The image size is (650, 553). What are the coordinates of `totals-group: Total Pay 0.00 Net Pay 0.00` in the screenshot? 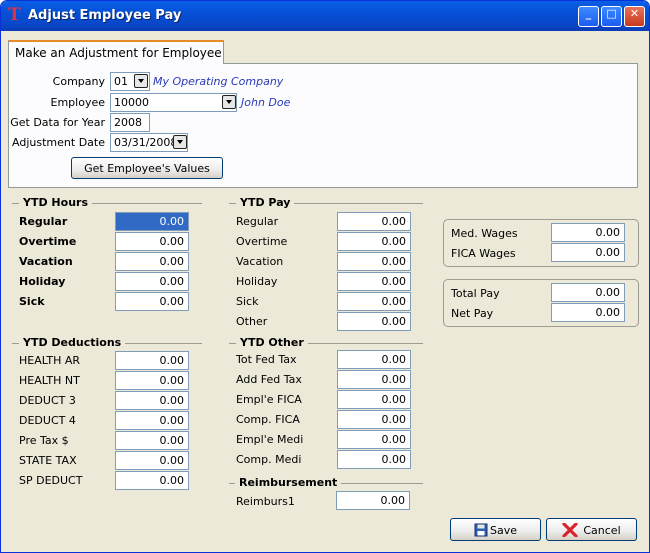 It's located at (541, 303).